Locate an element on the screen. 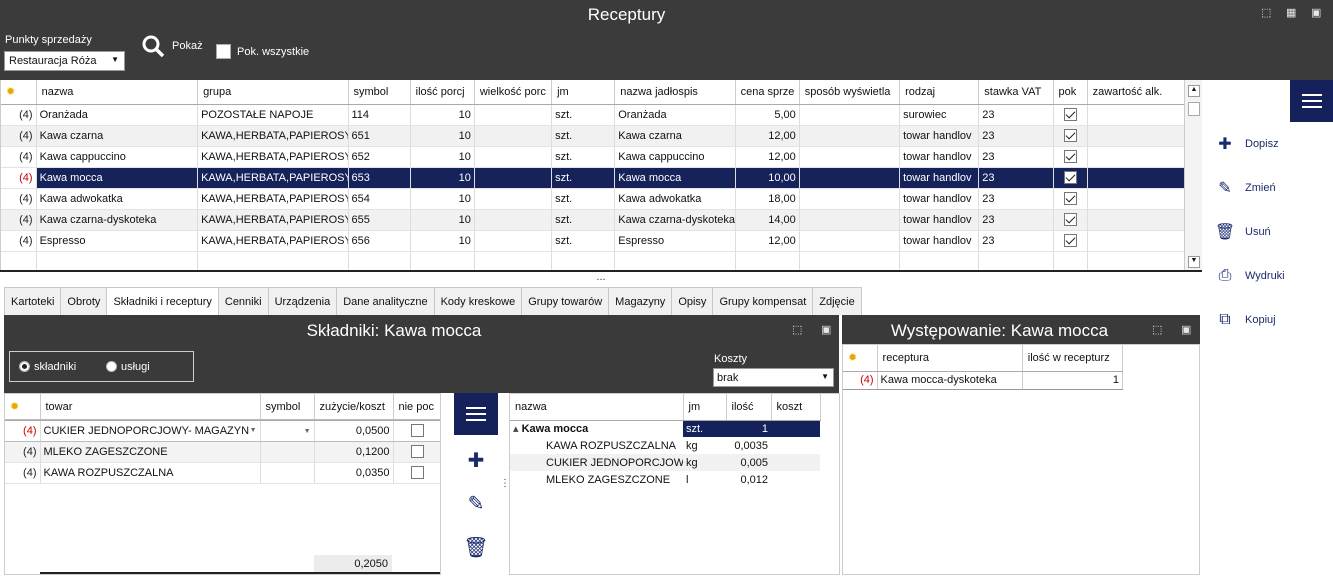  table-row: (4) MLEKO ZAGESZCZONE 0,1200 is located at coordinates (222, 452).